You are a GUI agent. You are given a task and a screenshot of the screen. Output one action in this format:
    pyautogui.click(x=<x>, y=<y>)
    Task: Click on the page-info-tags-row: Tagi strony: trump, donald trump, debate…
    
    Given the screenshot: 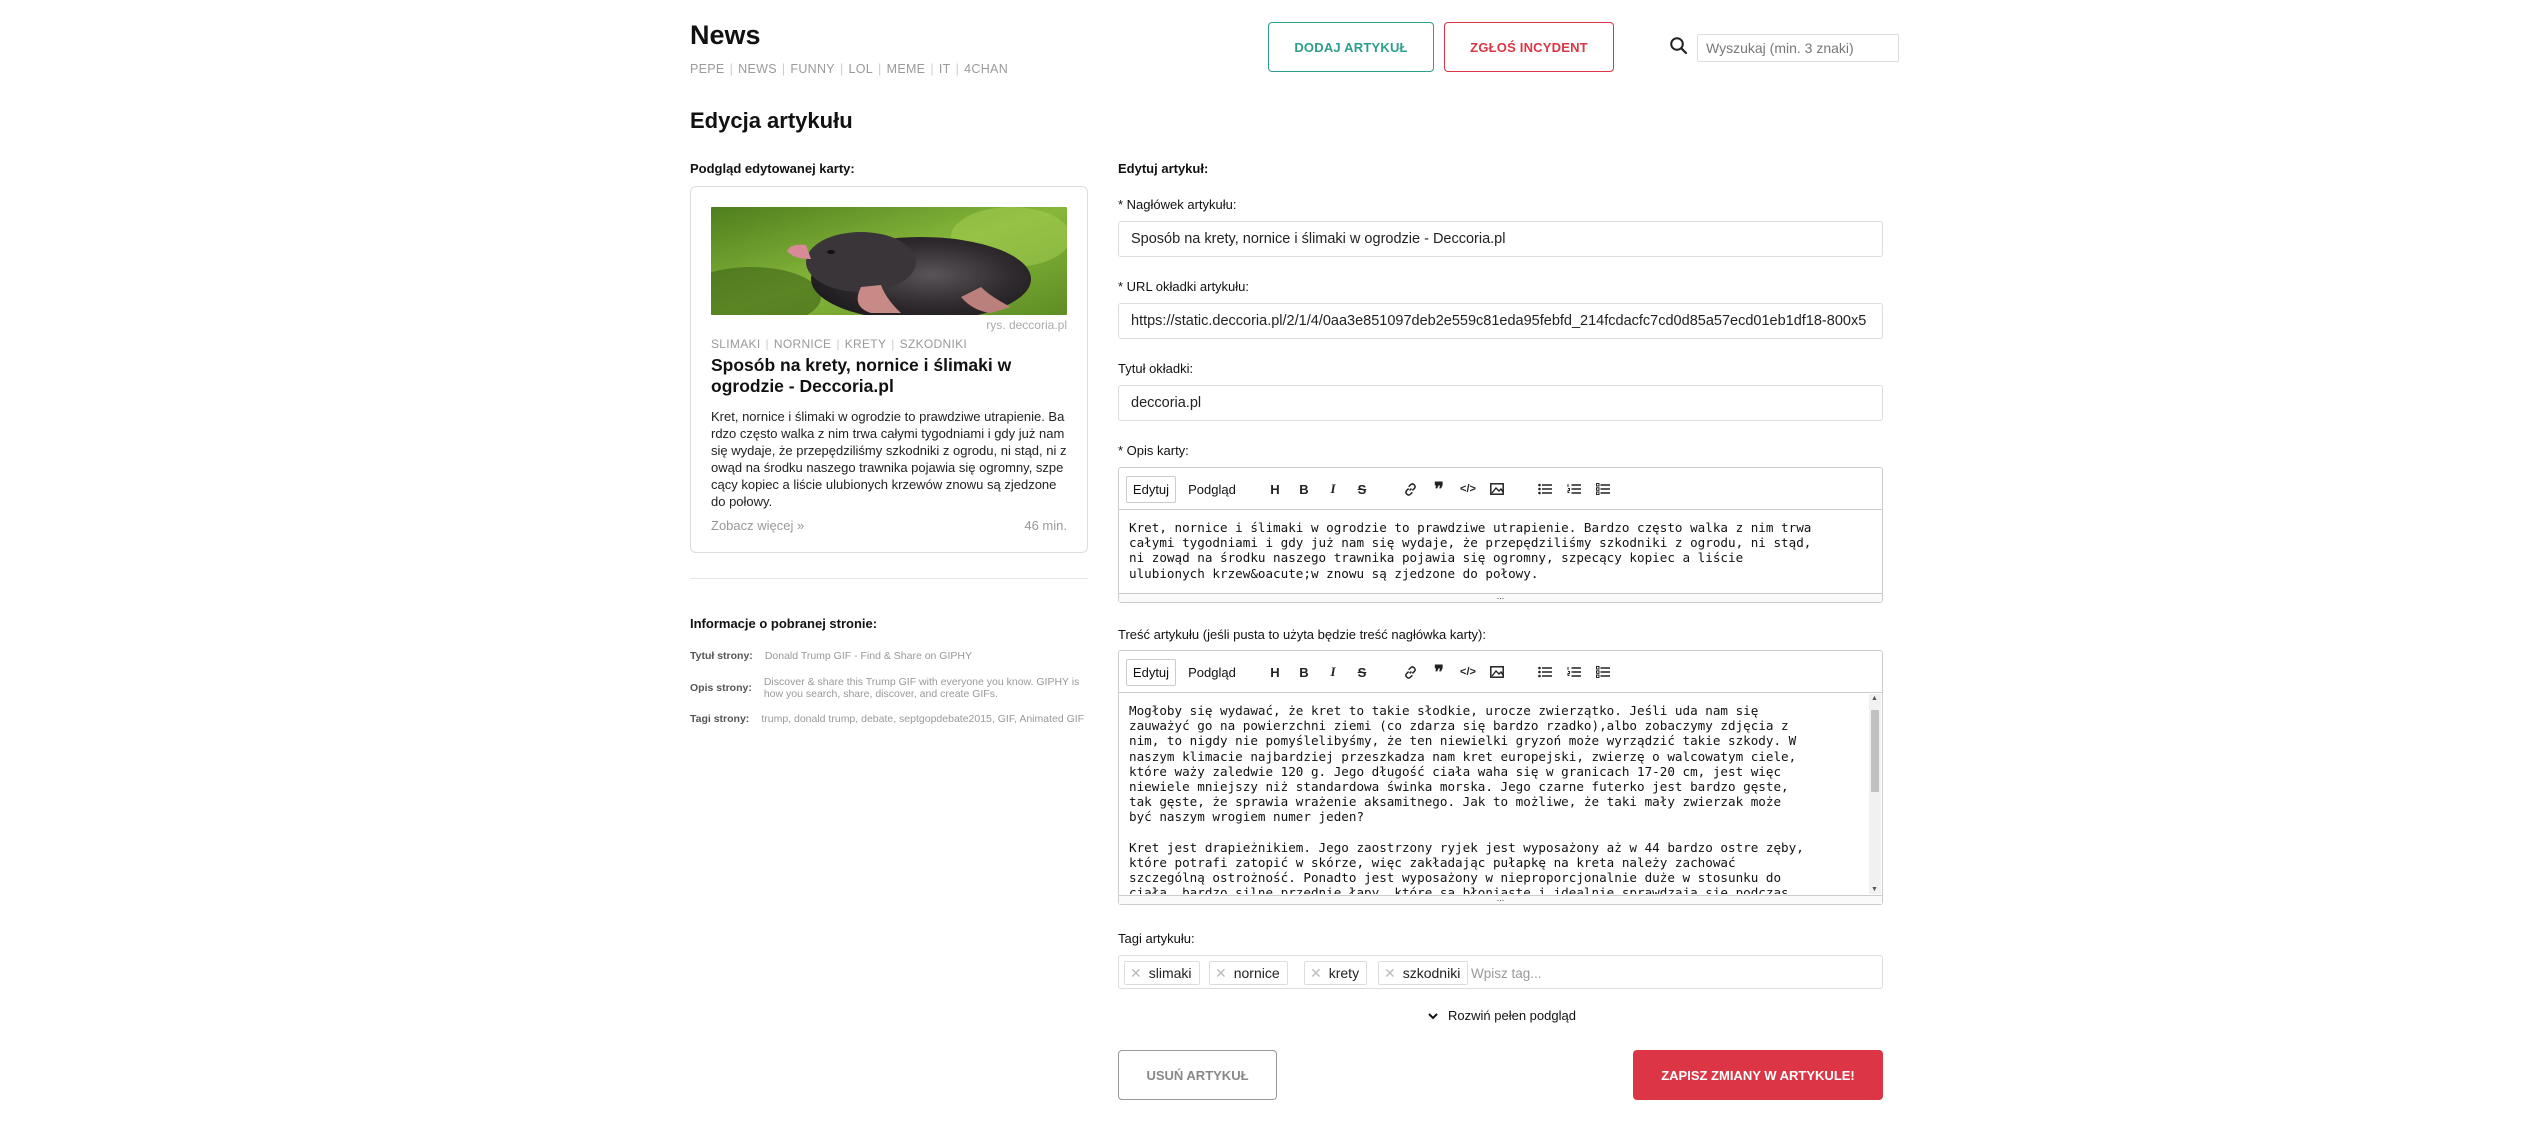 What is the action you would take?
    pyautogui.click(x=900, y=719)
    